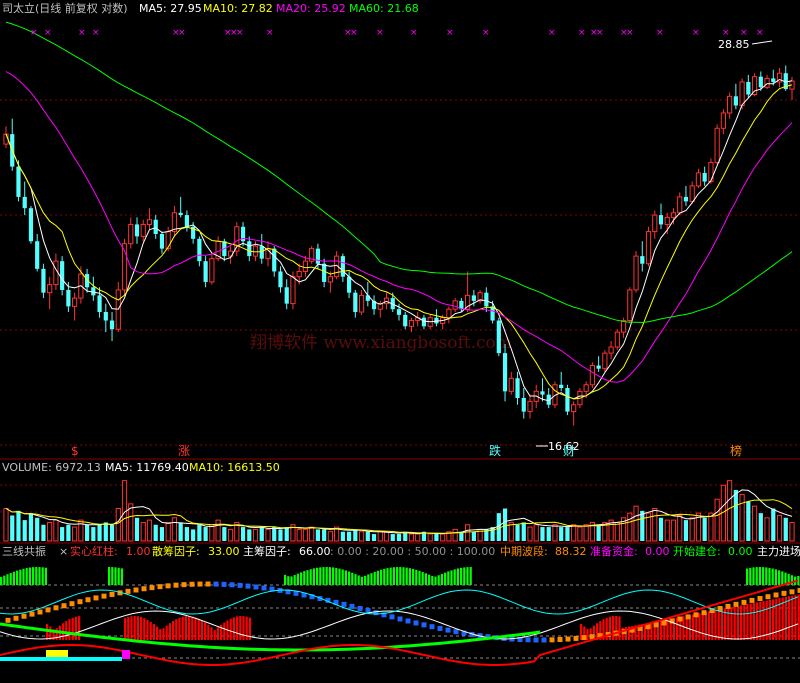 Image resolution: width=800 pixels, height=683 pixels. What do you see at coordinates (94, 551) in the screenshot?
I see `solid-red-label: 实心红柱:` at bounding box center [94, 551].